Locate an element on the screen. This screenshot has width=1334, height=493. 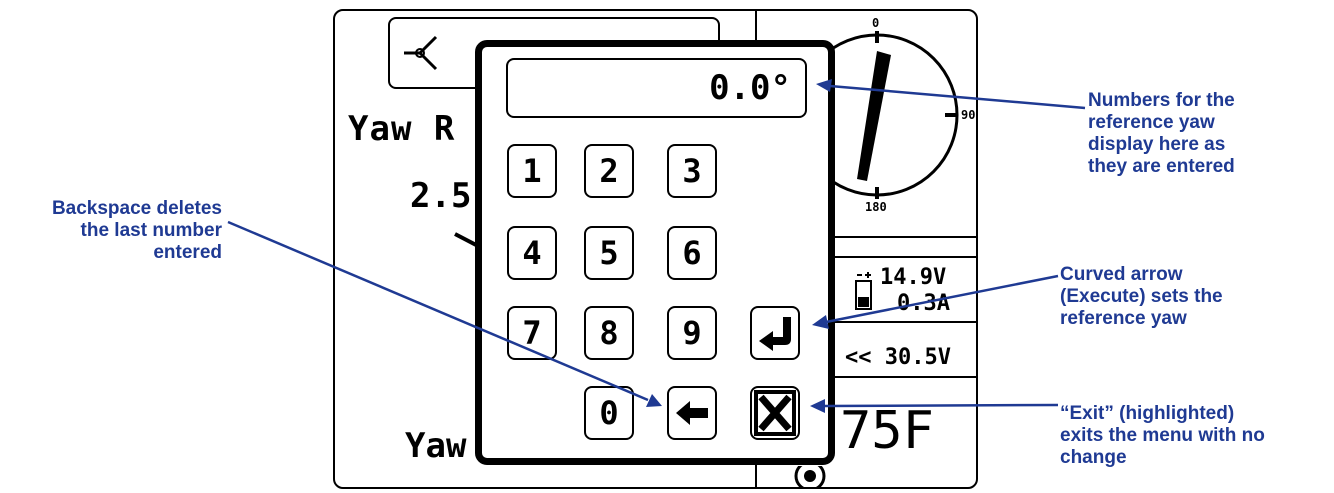
backspace-note-line: entered is located at coordinates (187, 252).